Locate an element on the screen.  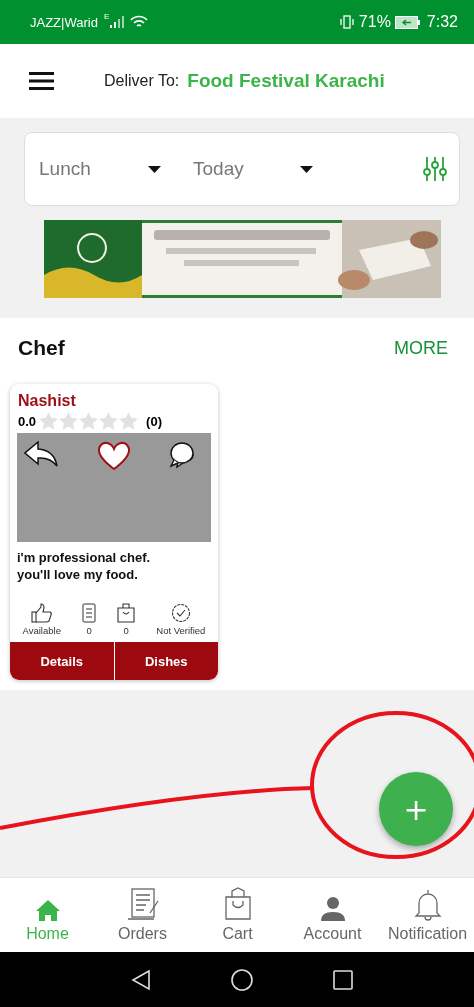
share-arrow-icon is located at coordinates (41, 454).